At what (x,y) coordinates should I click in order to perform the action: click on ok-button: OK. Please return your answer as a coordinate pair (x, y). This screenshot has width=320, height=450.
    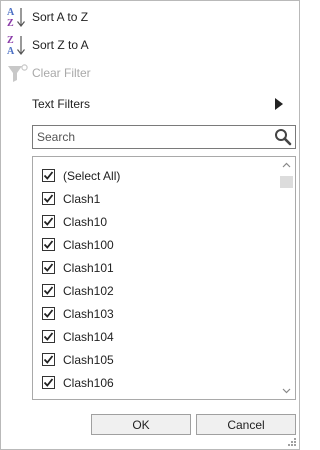
    Looking at the image, I should click on (141, 424).